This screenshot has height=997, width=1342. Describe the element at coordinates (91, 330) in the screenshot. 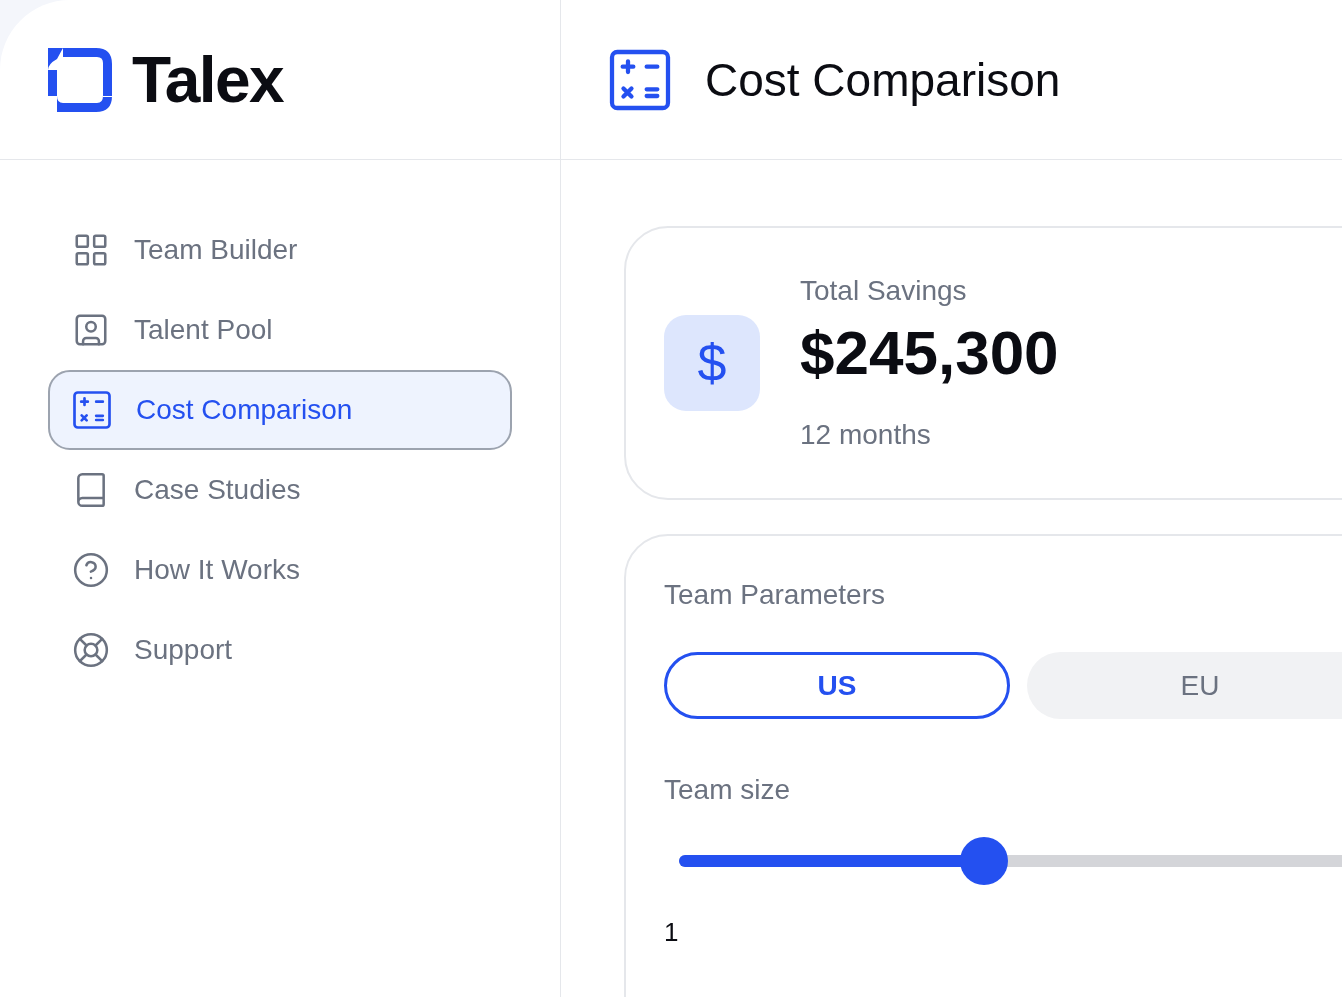

I see `person-icon` at that location.